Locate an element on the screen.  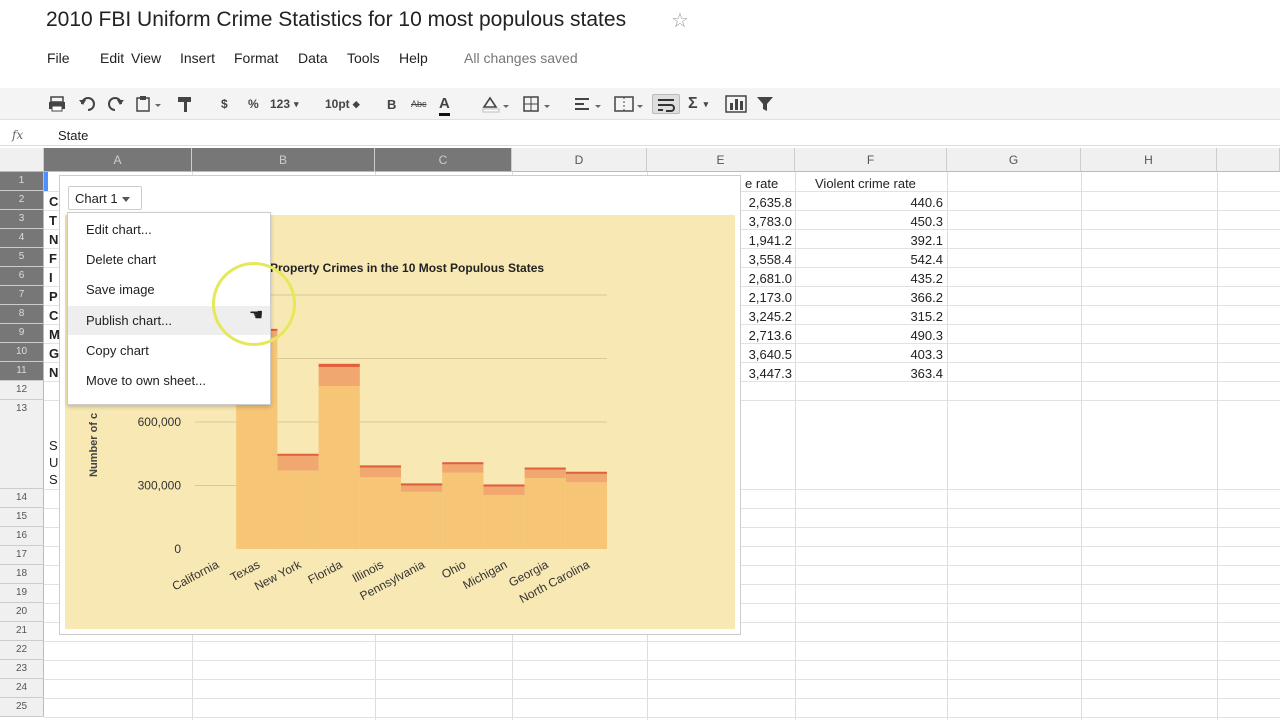
column-header-h: H is located at coordinates (1149, 160).